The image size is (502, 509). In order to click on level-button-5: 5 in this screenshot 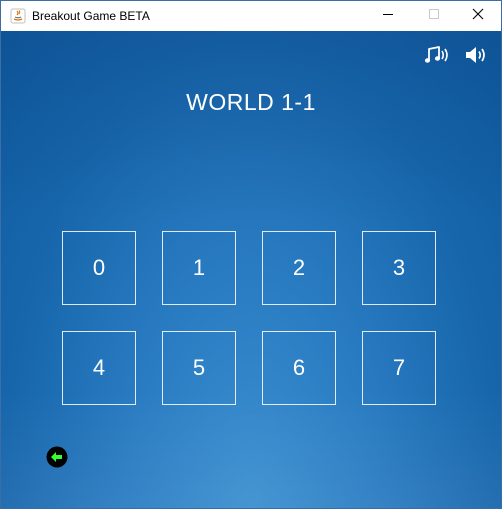, I will do `click(199, 368)`.